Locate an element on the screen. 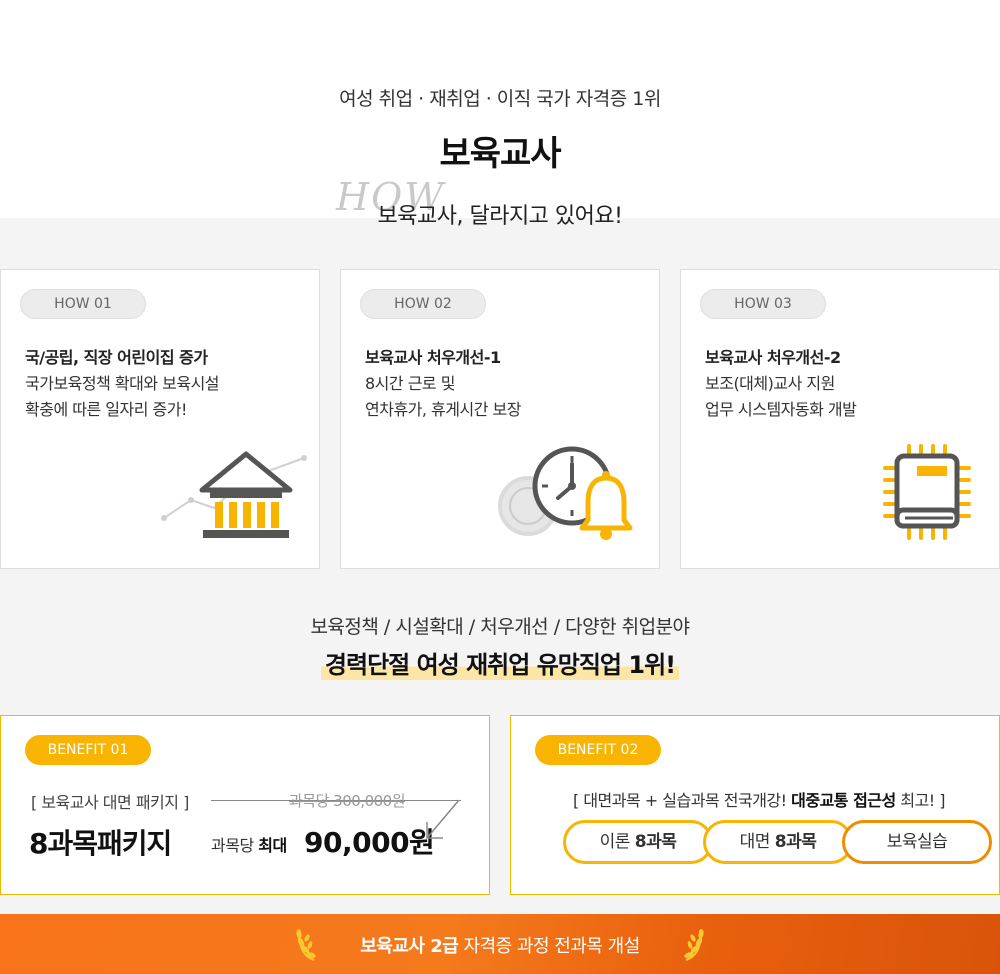 This screenshot has height=974, width=1000. footer-banner: 보육교사 2급 자격증 과정 전과목 개설 is located at coordinates (500, 944).